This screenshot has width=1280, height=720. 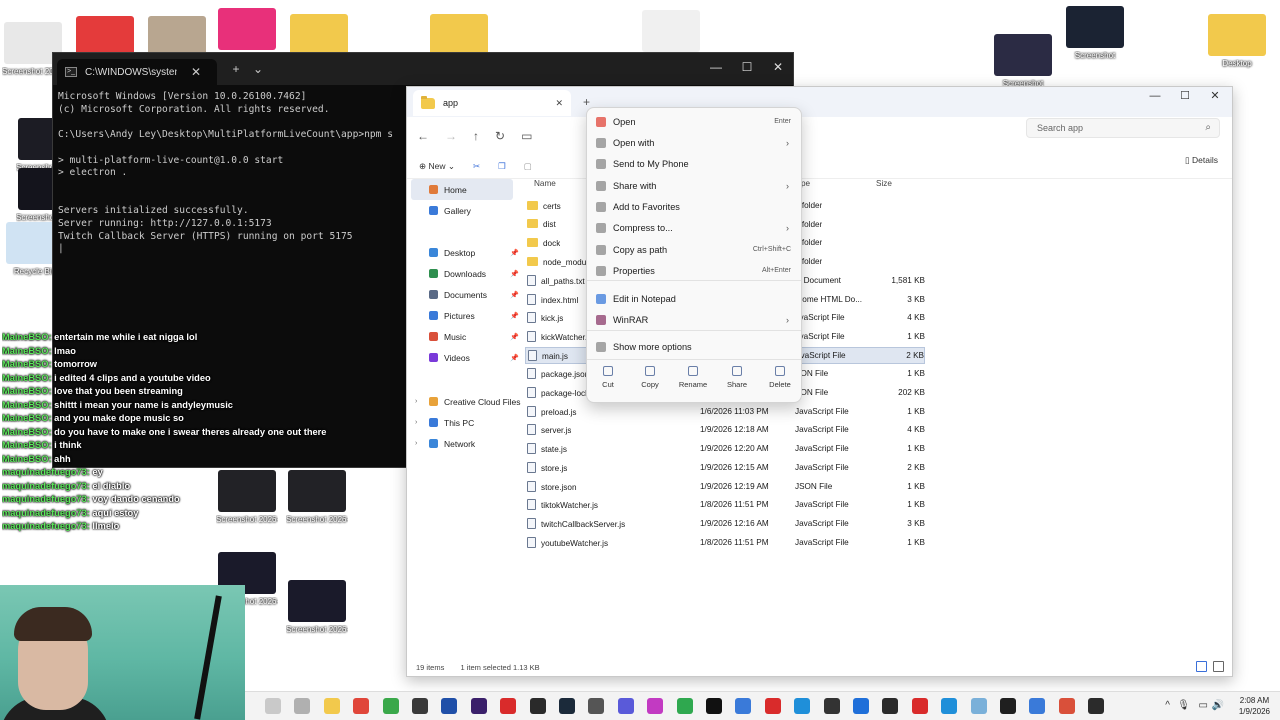 I want to click on cut-icon: ✂, so click(x=476, y=166).